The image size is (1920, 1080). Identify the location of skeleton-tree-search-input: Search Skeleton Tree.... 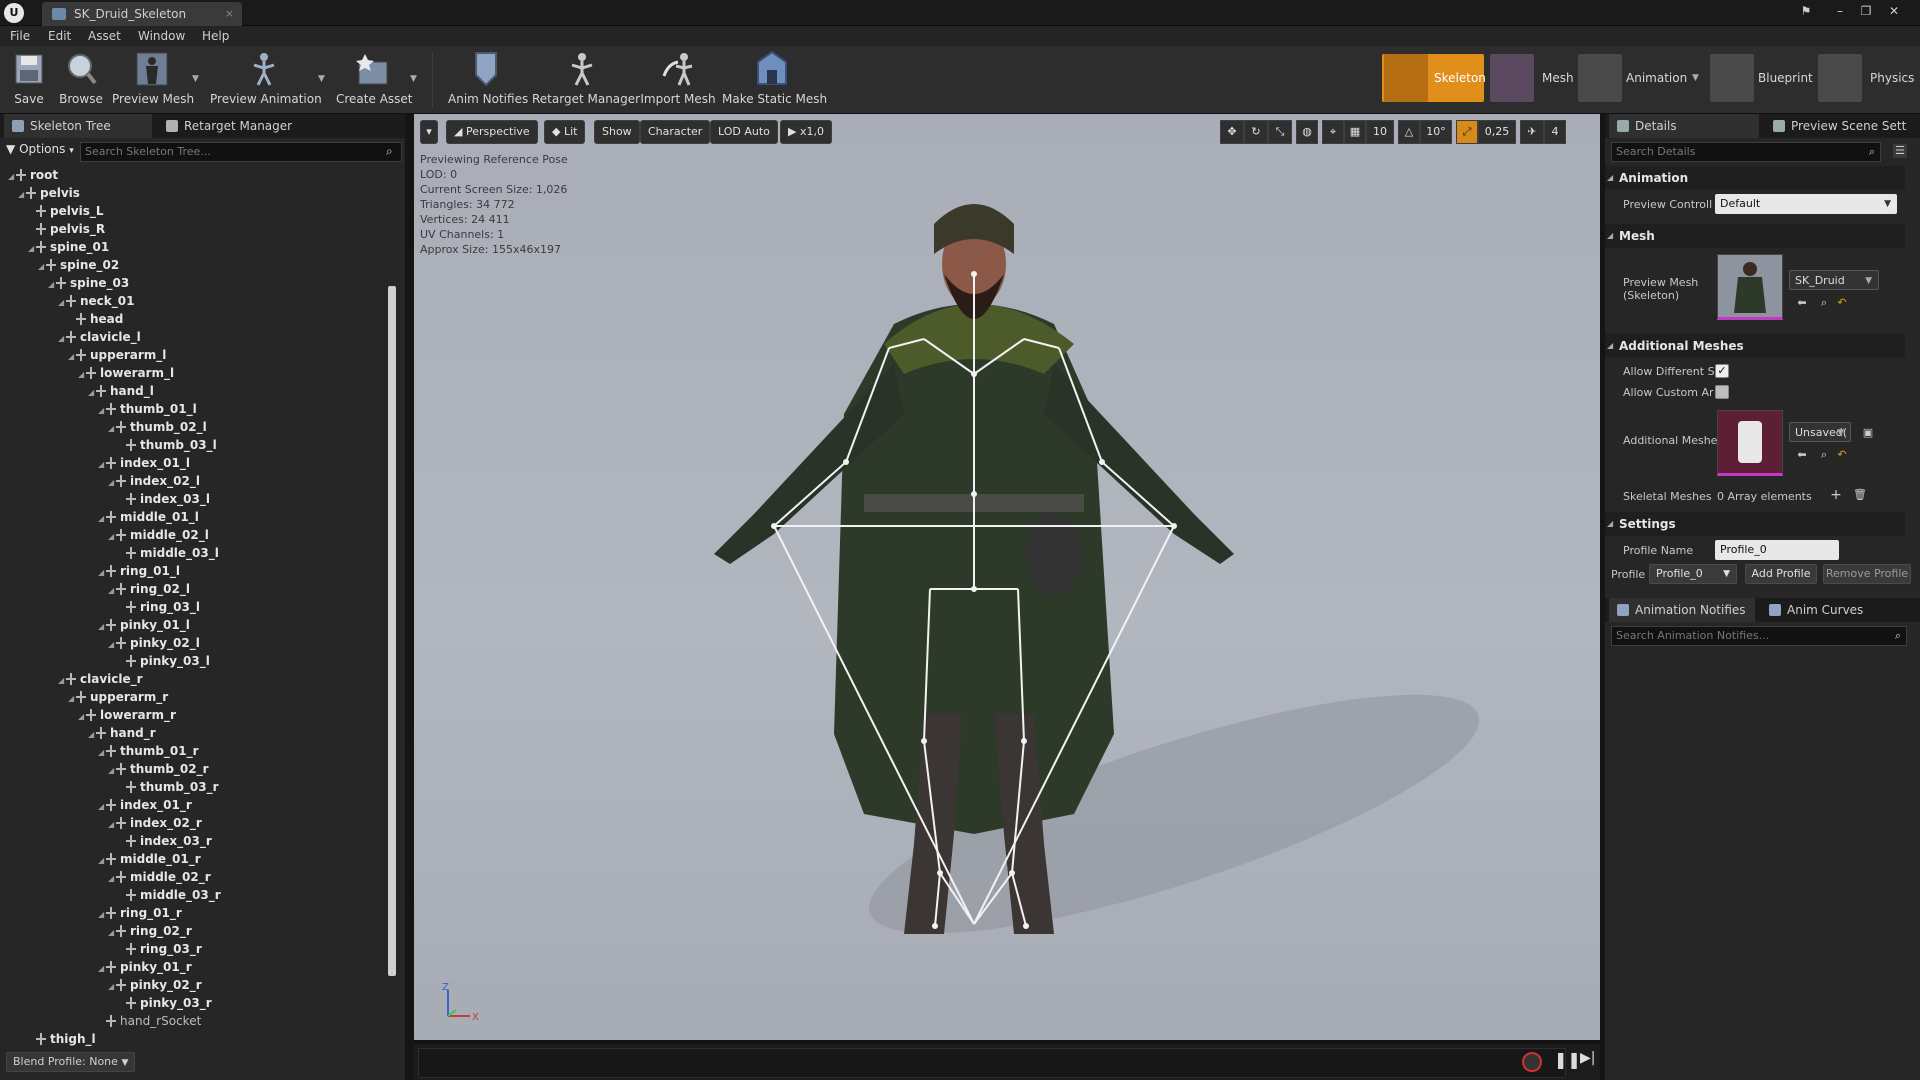
(241, 152).